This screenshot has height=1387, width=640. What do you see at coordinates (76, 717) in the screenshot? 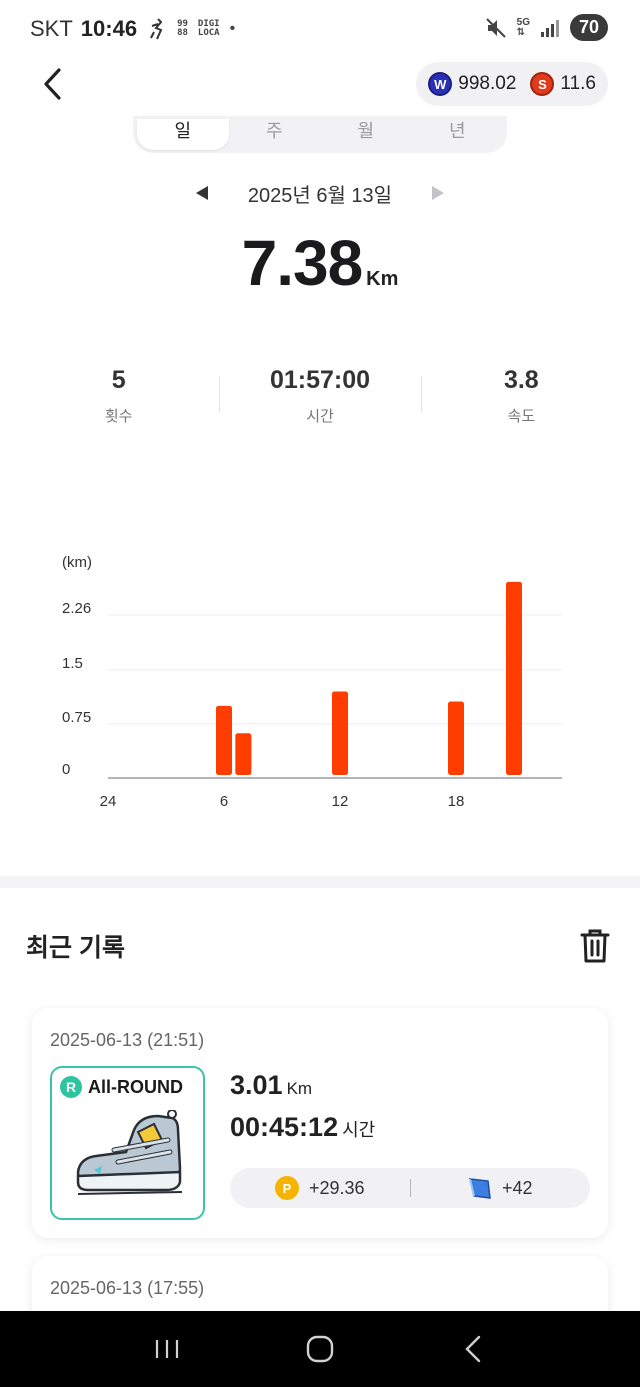
I see `y-tick-label: 0.75` at bounding box center [76, 717].